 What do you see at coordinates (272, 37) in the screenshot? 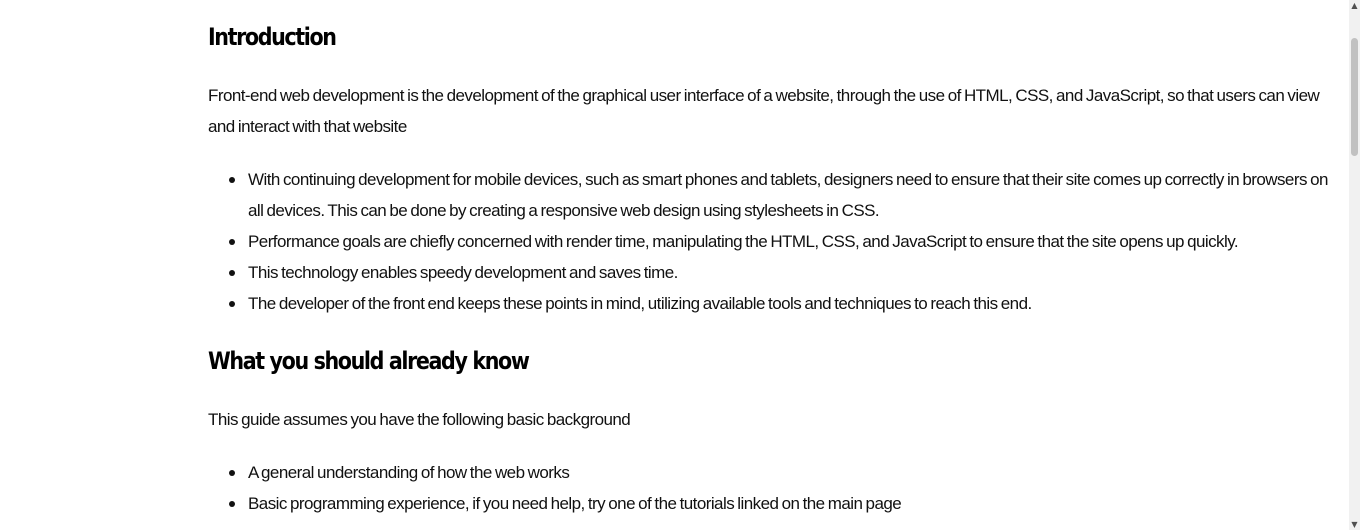
I see `introduction-heading: Introduction` at bounding box center [272, 37].